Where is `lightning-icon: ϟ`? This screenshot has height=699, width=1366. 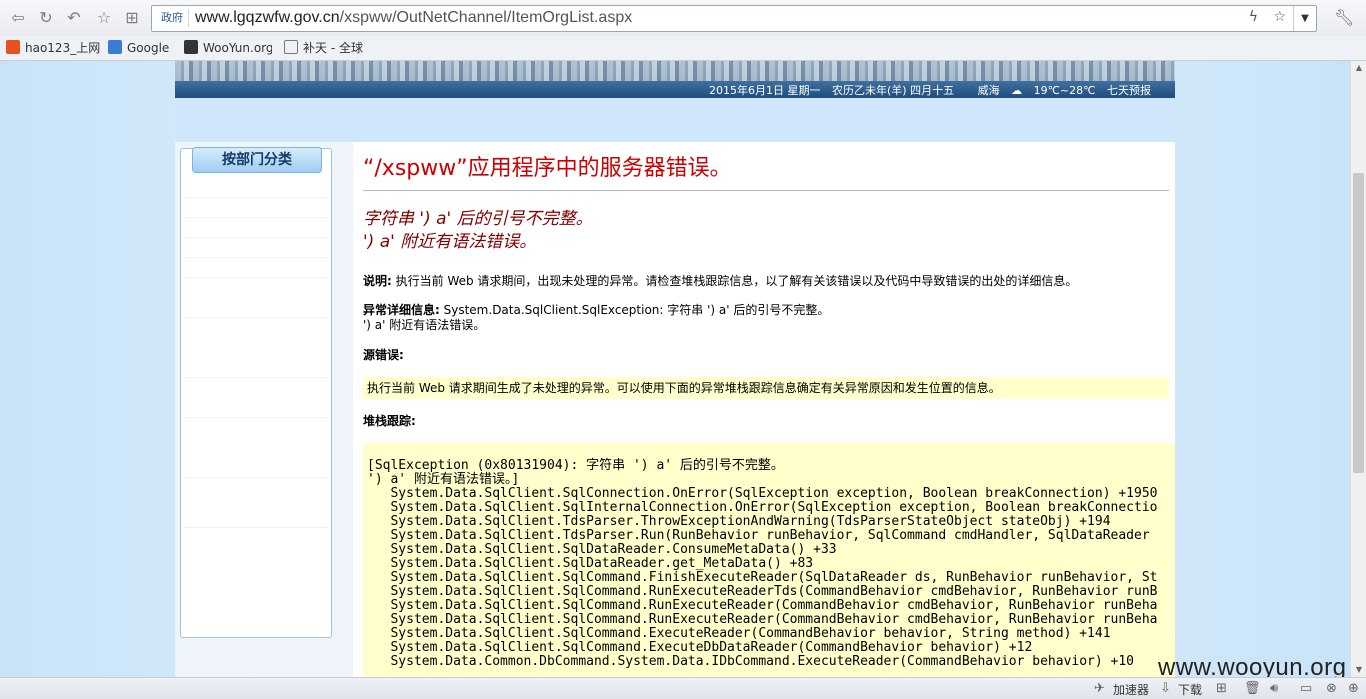 lightning-icon: ϟ is located at coordinates (1253, 17).